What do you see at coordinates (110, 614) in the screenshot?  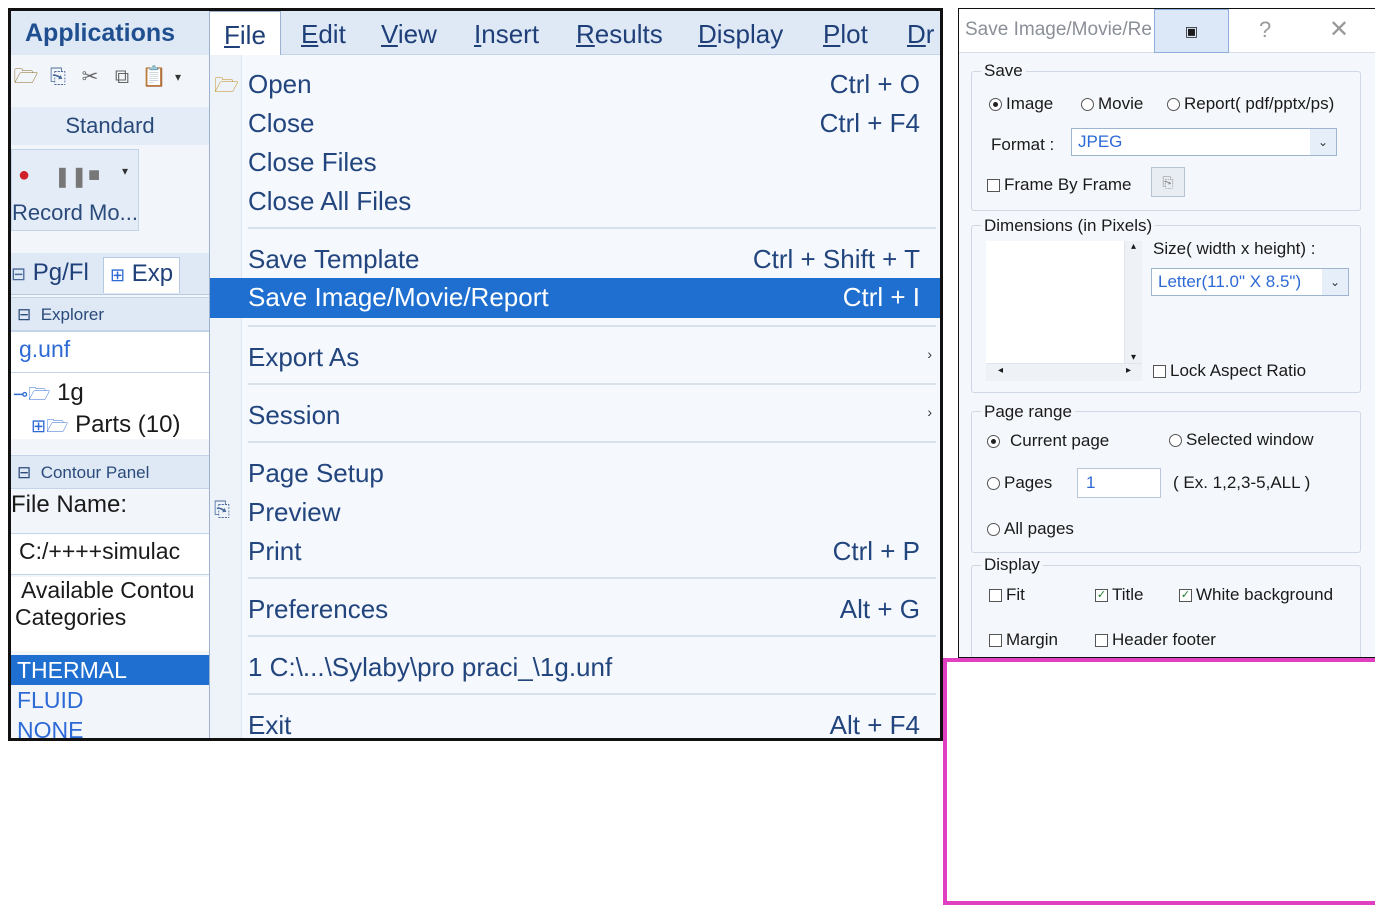 I see `available-categories-label: Available Contou Categories` at bounding box center [110, 614].